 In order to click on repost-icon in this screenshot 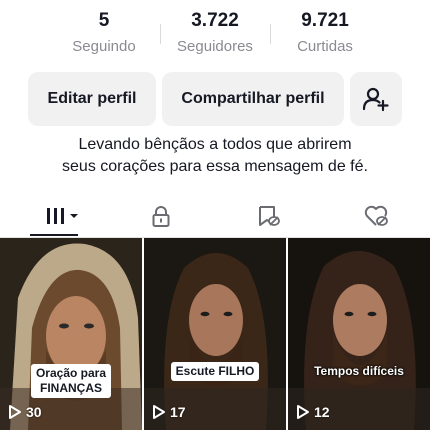, I will do `click(269, 216)`.